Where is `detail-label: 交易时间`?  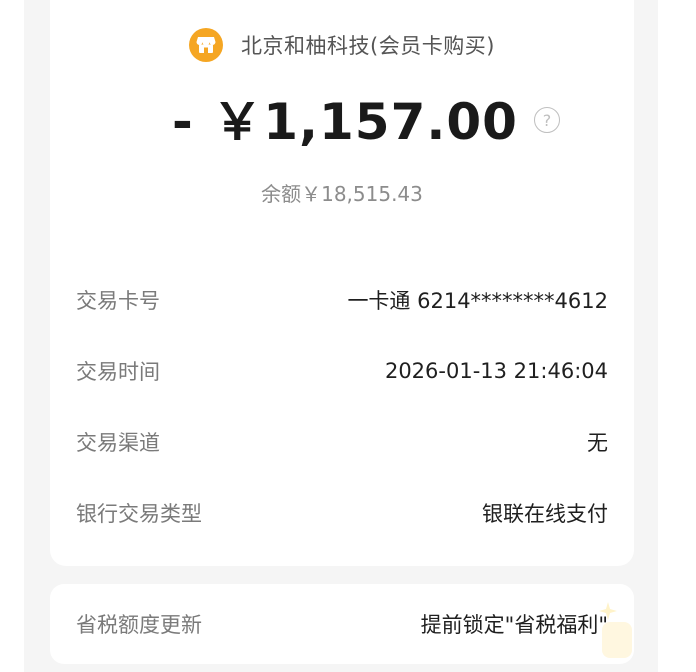
detail-label: 交易时间 is located at coordinates (118, 372).